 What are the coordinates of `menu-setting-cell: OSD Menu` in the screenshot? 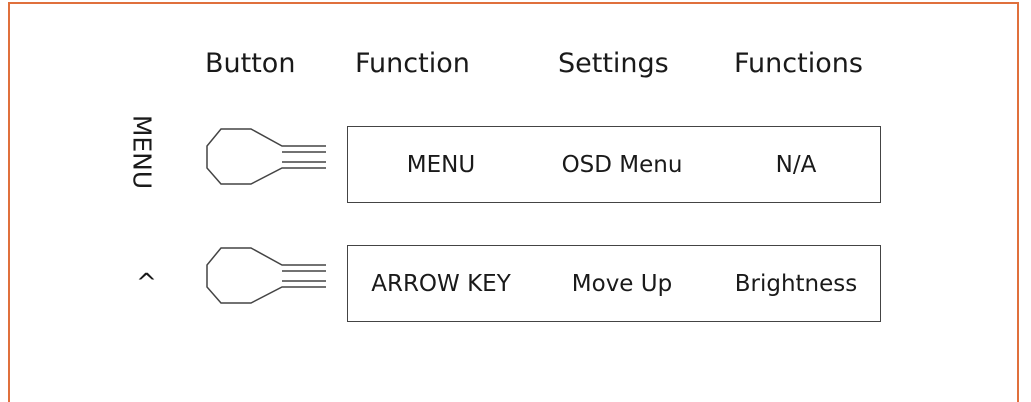 It's located at (622, 164).